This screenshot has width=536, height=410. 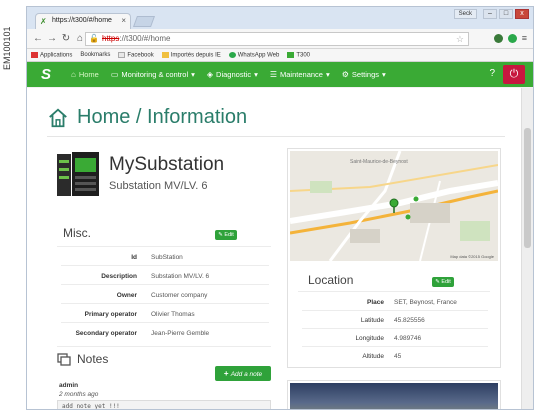 I want to click on close-window-button: x, so click(x=522, y=14).